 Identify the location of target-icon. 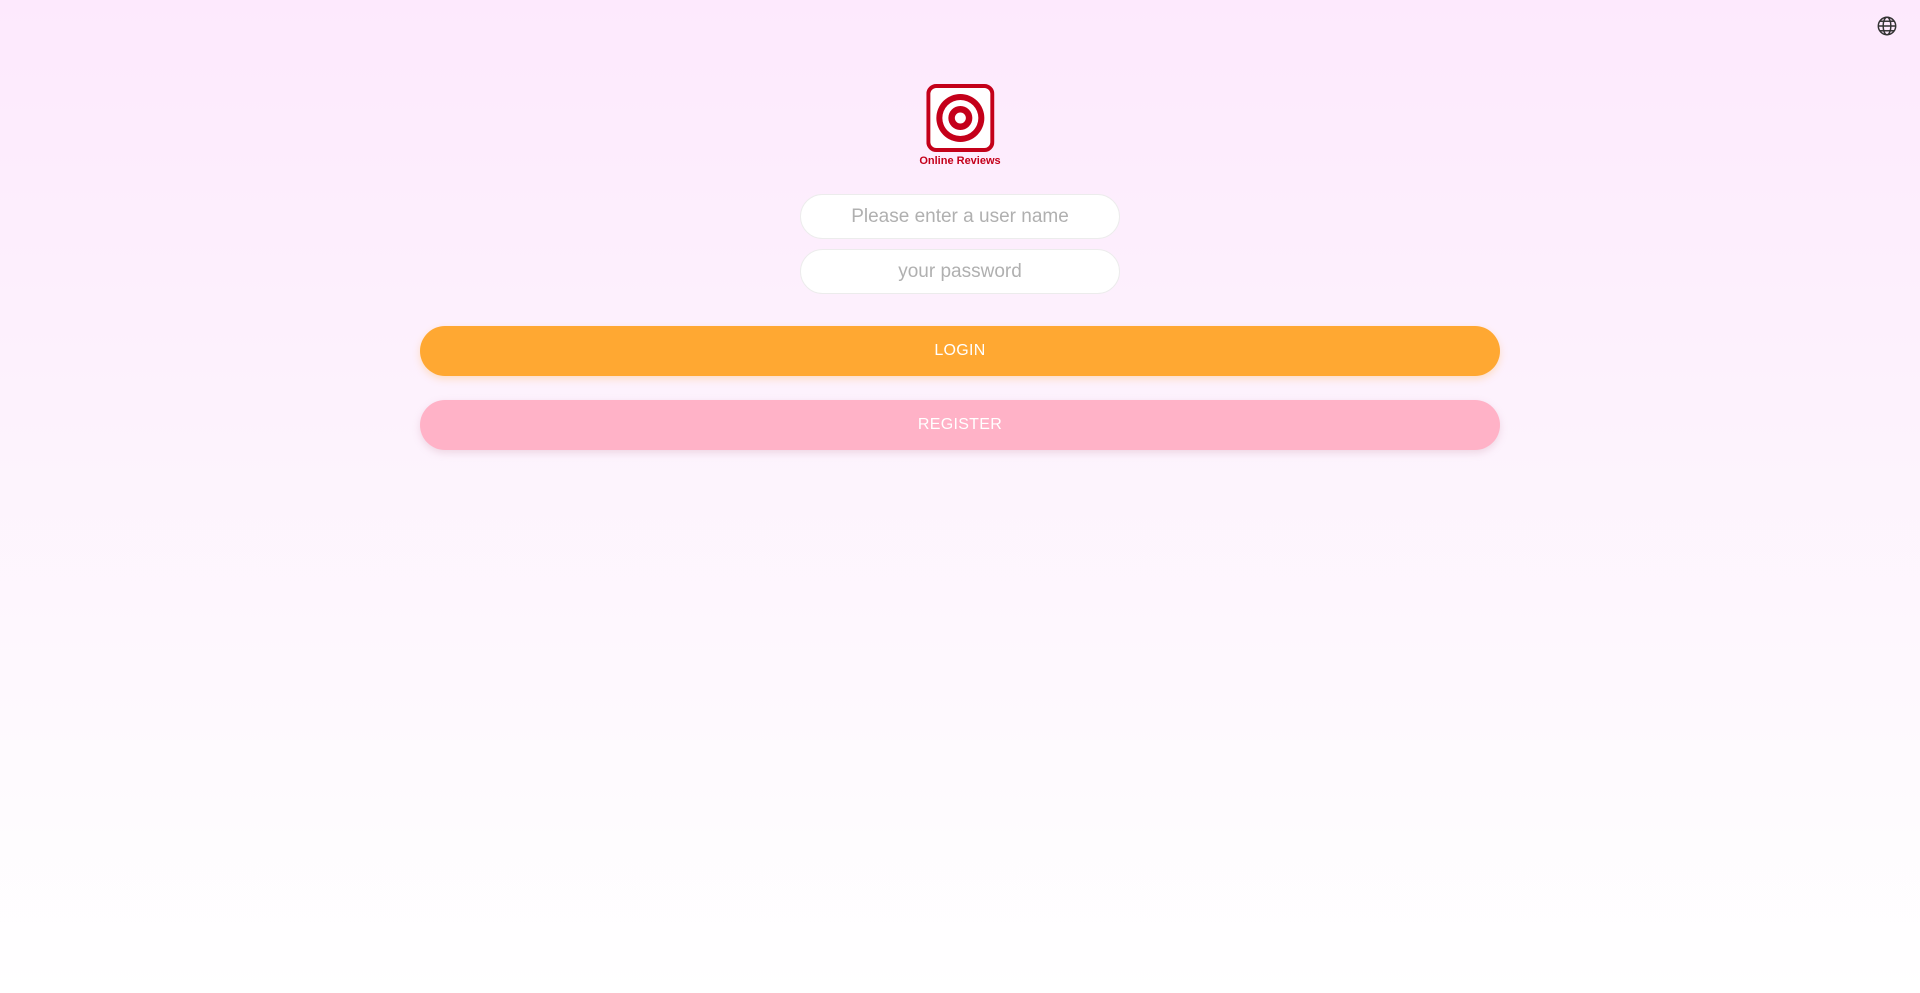
(960, 118).